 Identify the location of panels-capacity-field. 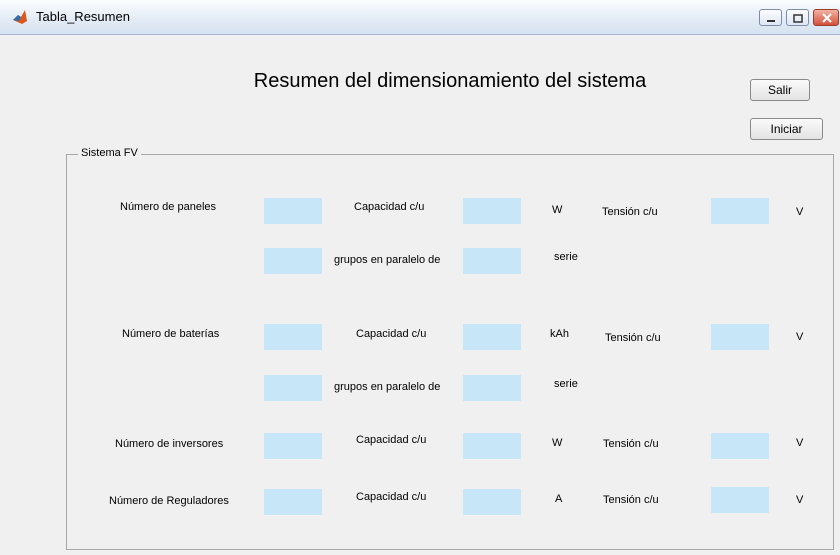
(492, 211).